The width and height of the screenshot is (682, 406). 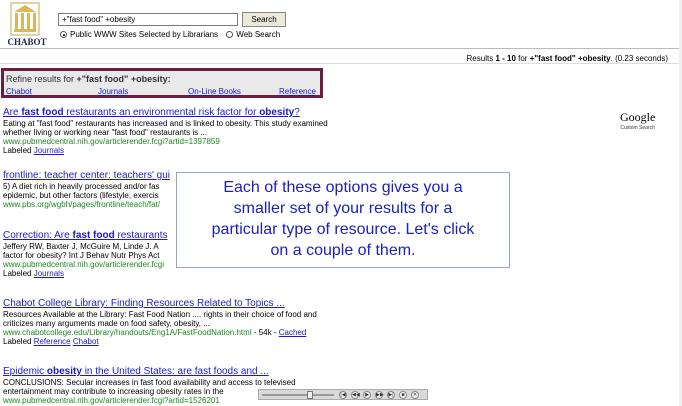 What do you see at coordinates (86, 341) in the screenshot?
I see `label-link-chabot: Chabot` at bounding box center [86, 341].